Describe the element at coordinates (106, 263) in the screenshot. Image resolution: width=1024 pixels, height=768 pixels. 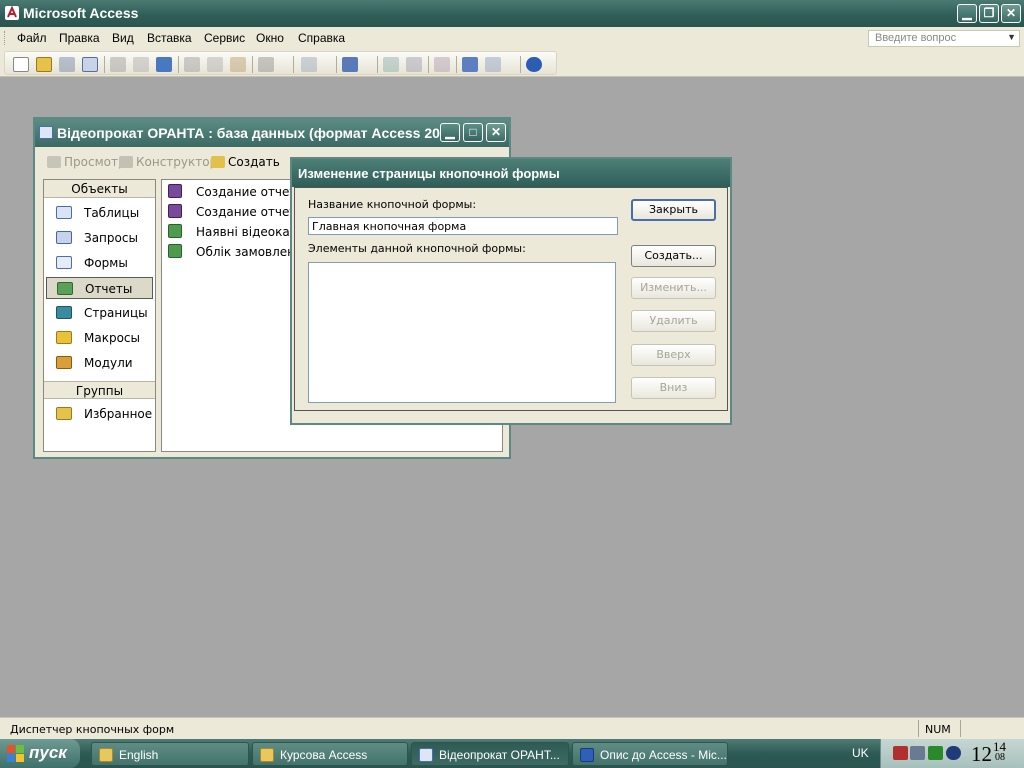
I see `object-label: Формы` at that location.